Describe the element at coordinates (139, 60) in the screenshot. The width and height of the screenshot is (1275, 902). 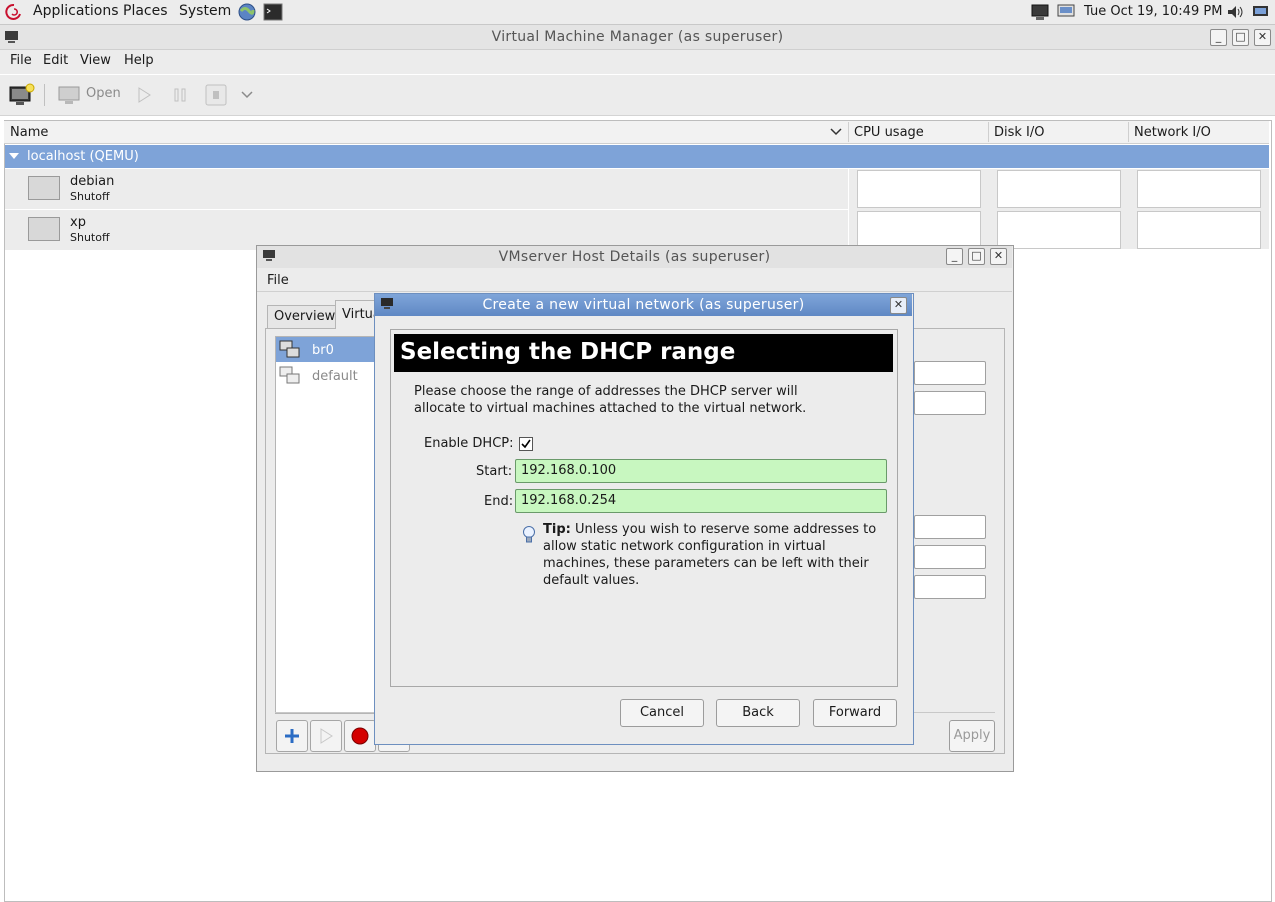
I see `help-menu: Help` at that location.